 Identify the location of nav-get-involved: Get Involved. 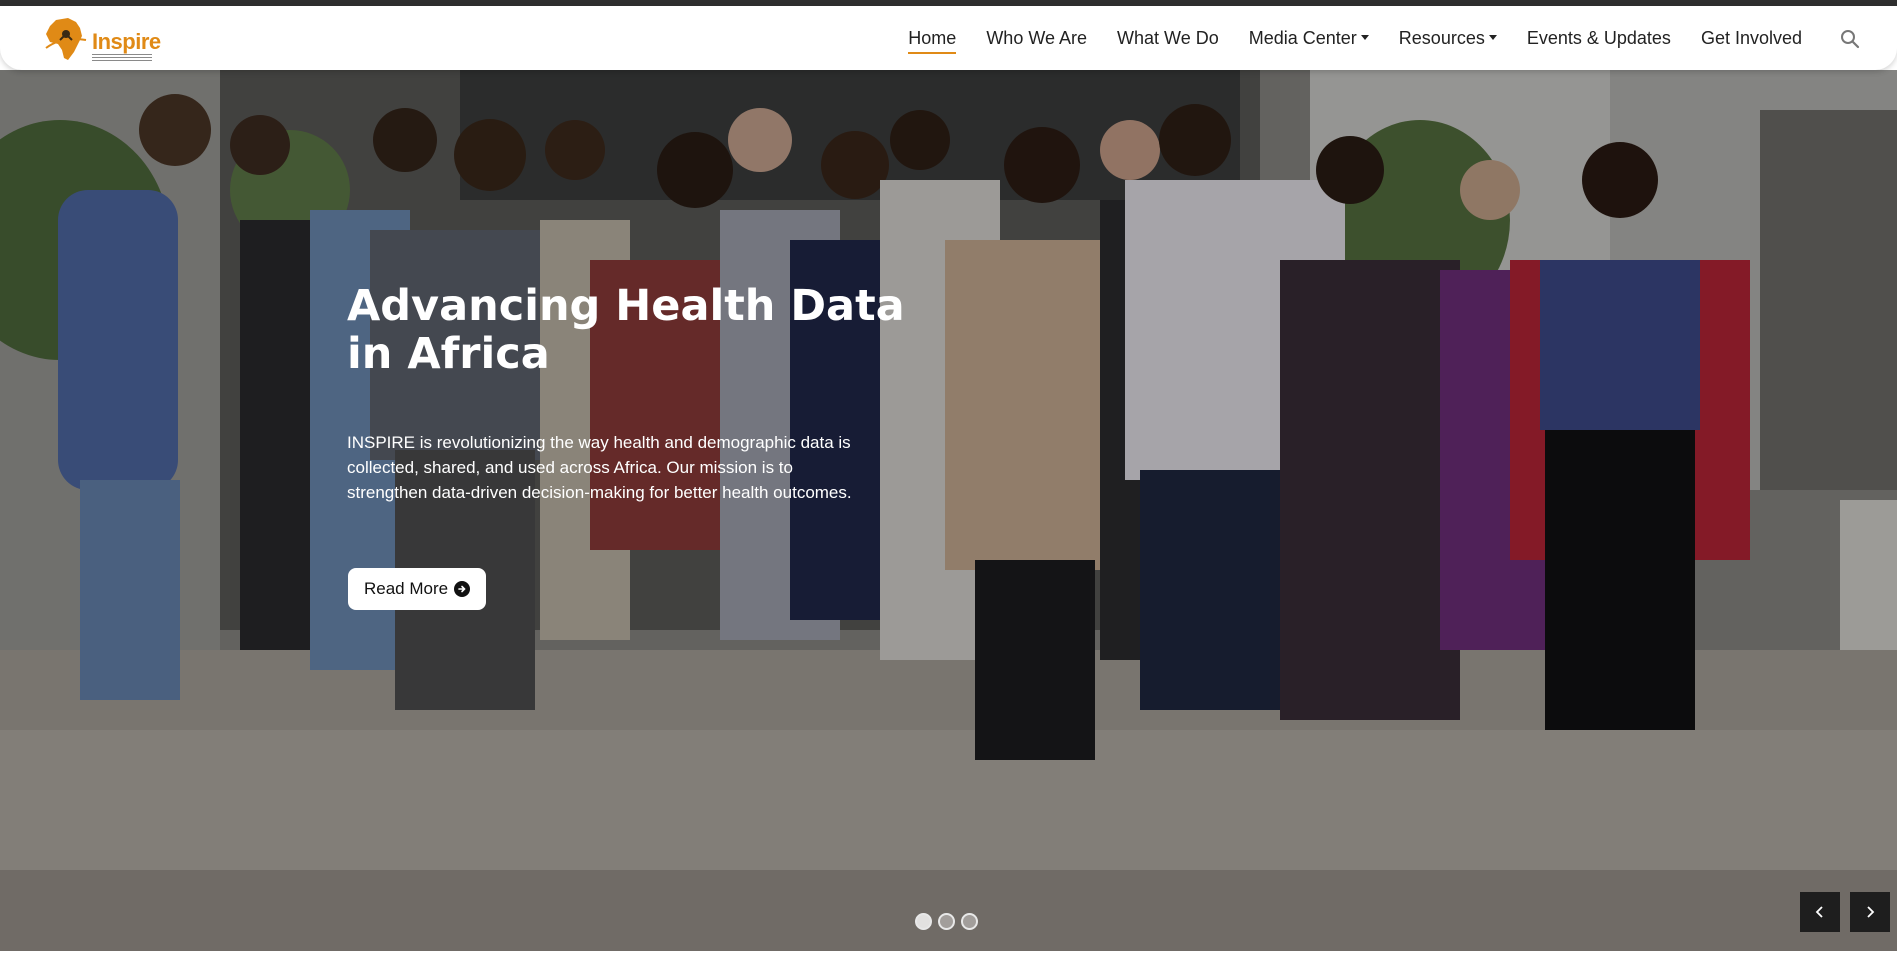
(1751, 38).